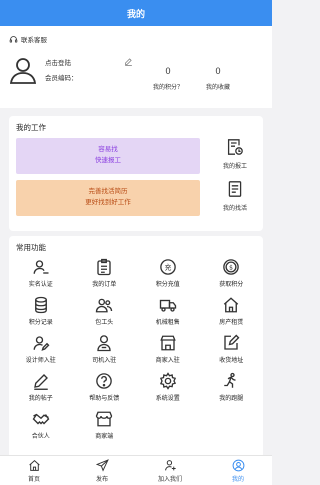 This screenshot has width=320, height=485. I want to click on top-bar: 我的, so click(136, 13).